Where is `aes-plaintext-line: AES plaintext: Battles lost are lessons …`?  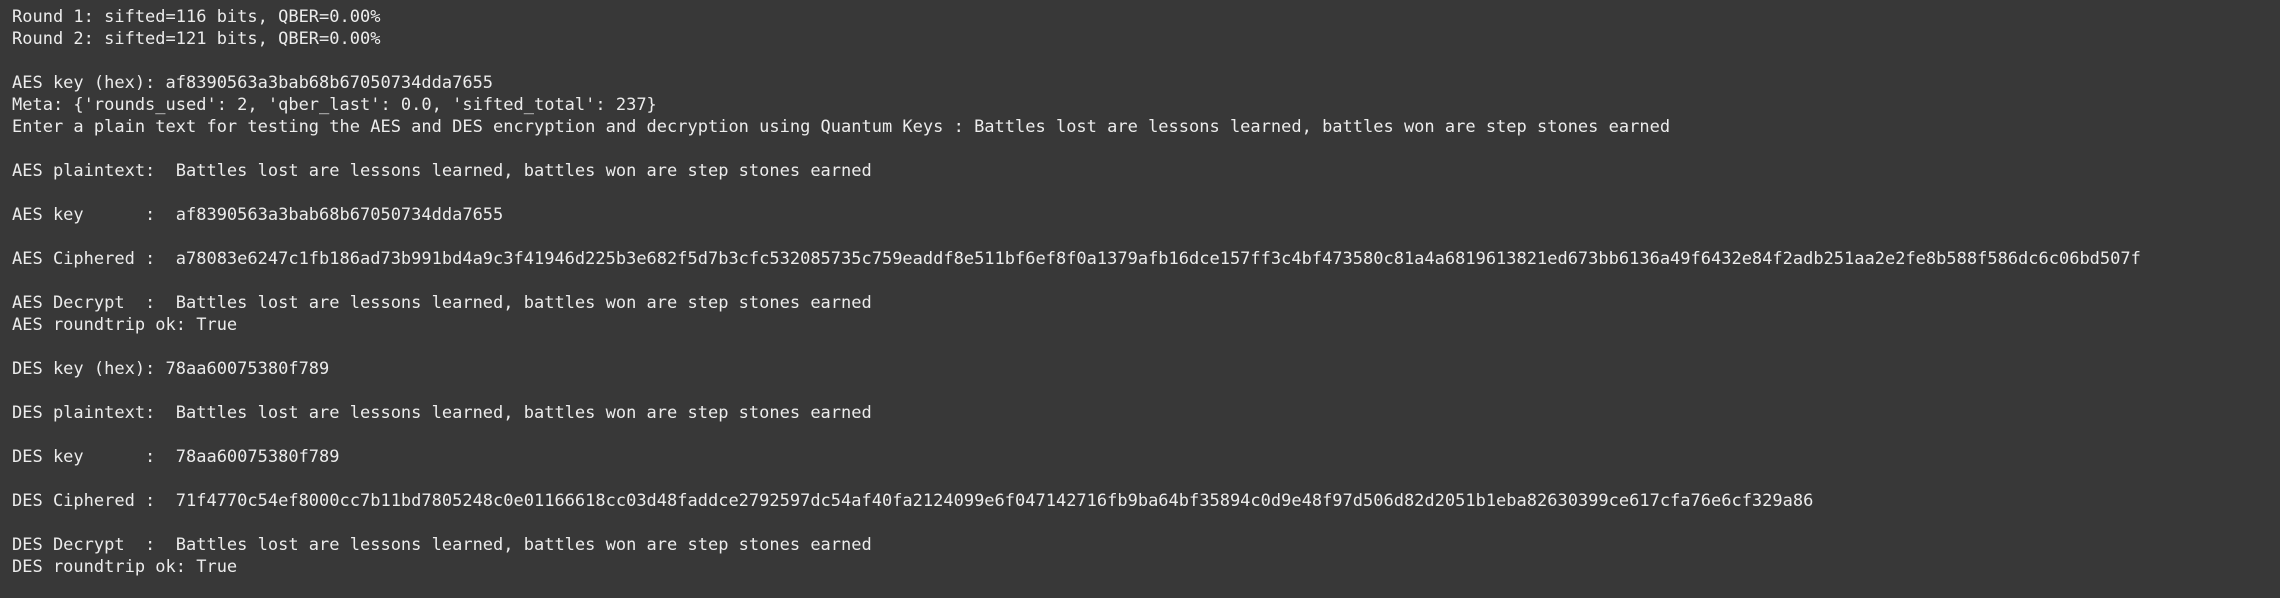 aes-plaintext-line: AES plaintext: Battles lost are lessons … is located at coordinates (442, 171).